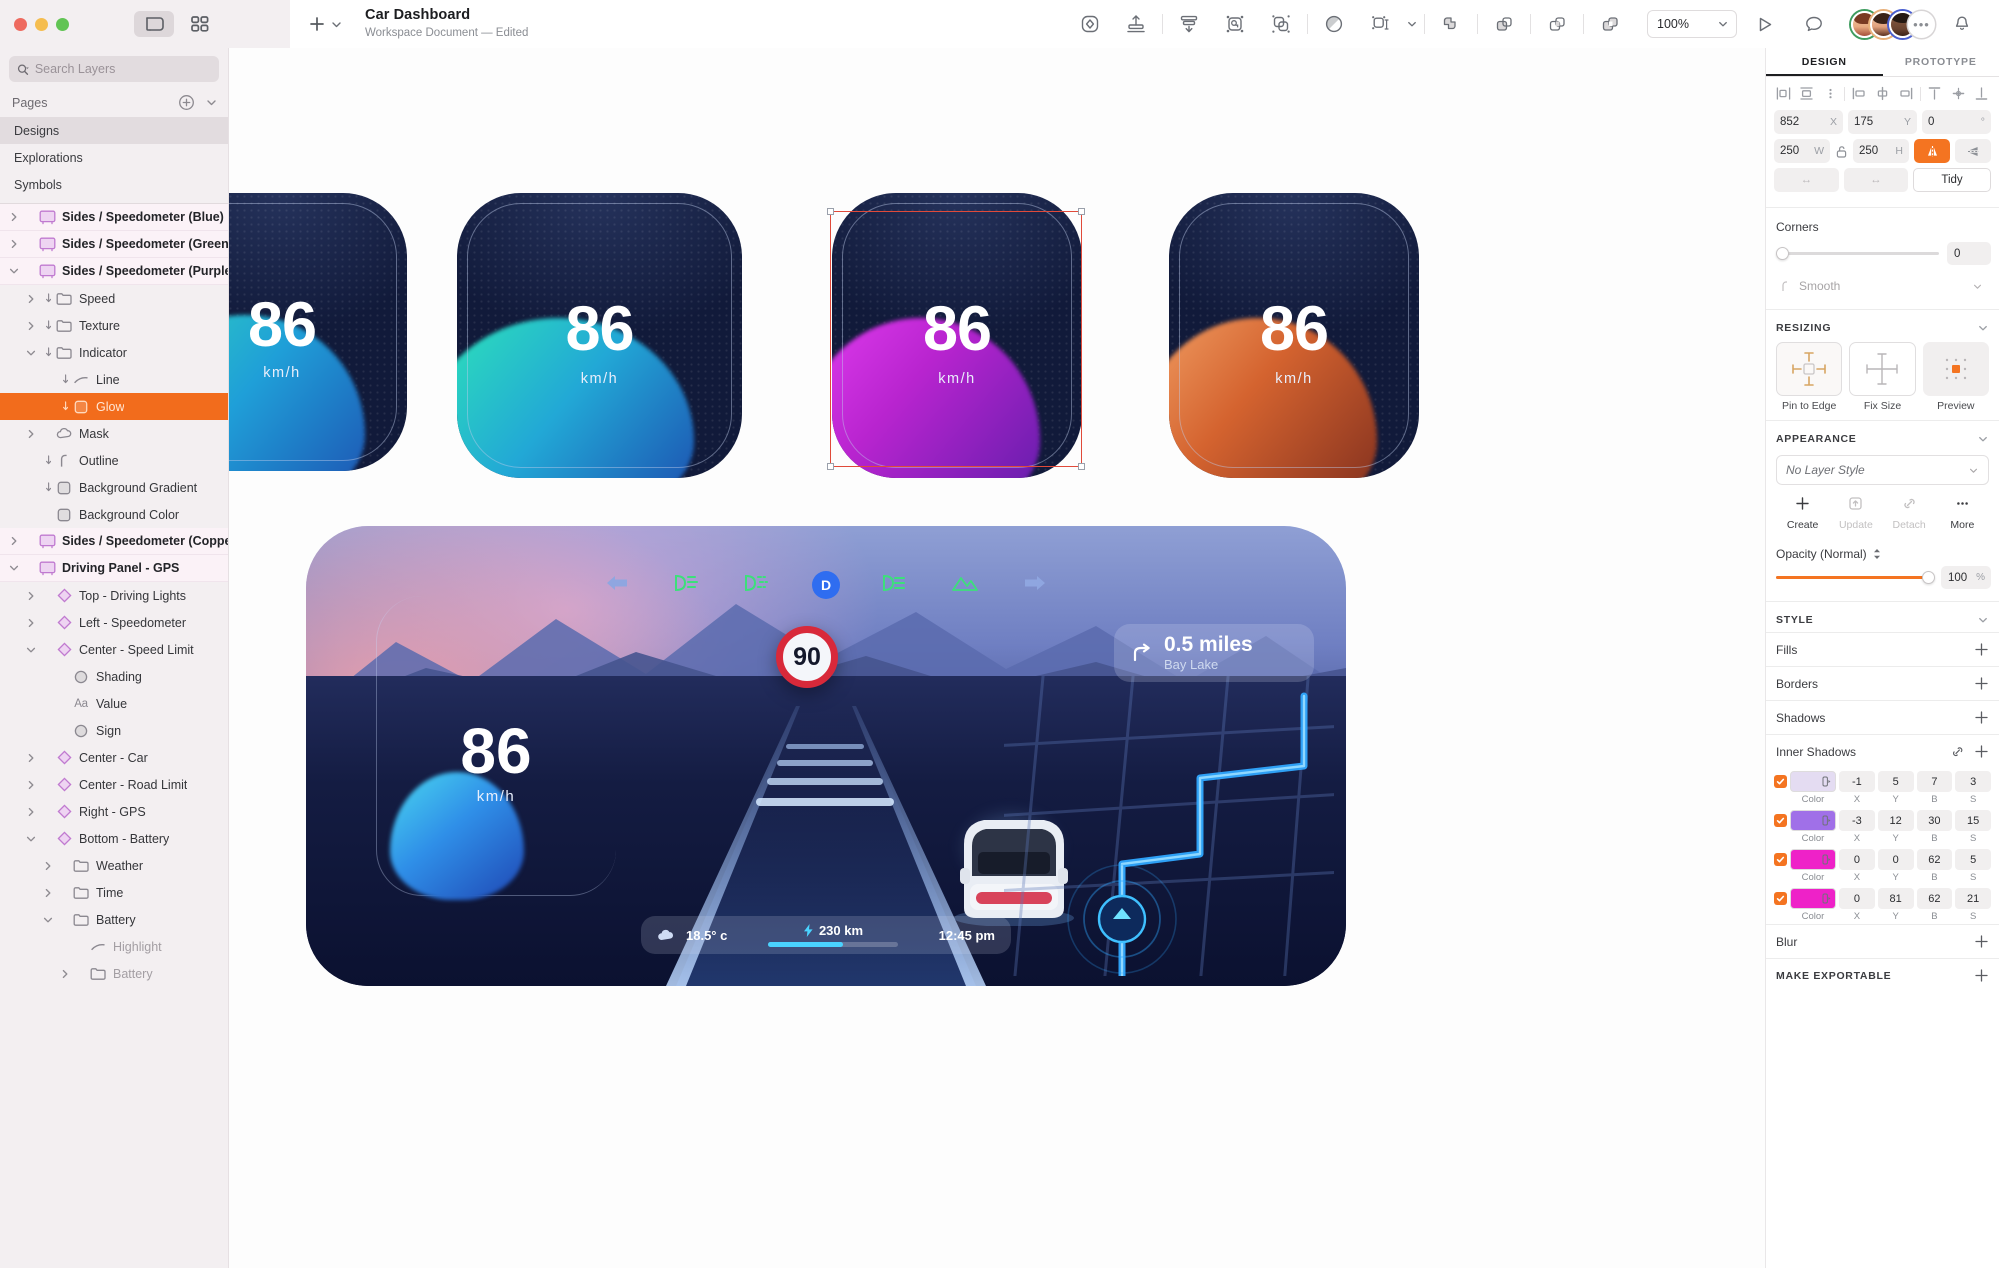 Image resolution: width=1999 pixels, height=1268 pixels. What do you see at coordinates (1882, 93) in the screenshot?
I see `distribute-center-icon` at bounding box center [1882, 93].